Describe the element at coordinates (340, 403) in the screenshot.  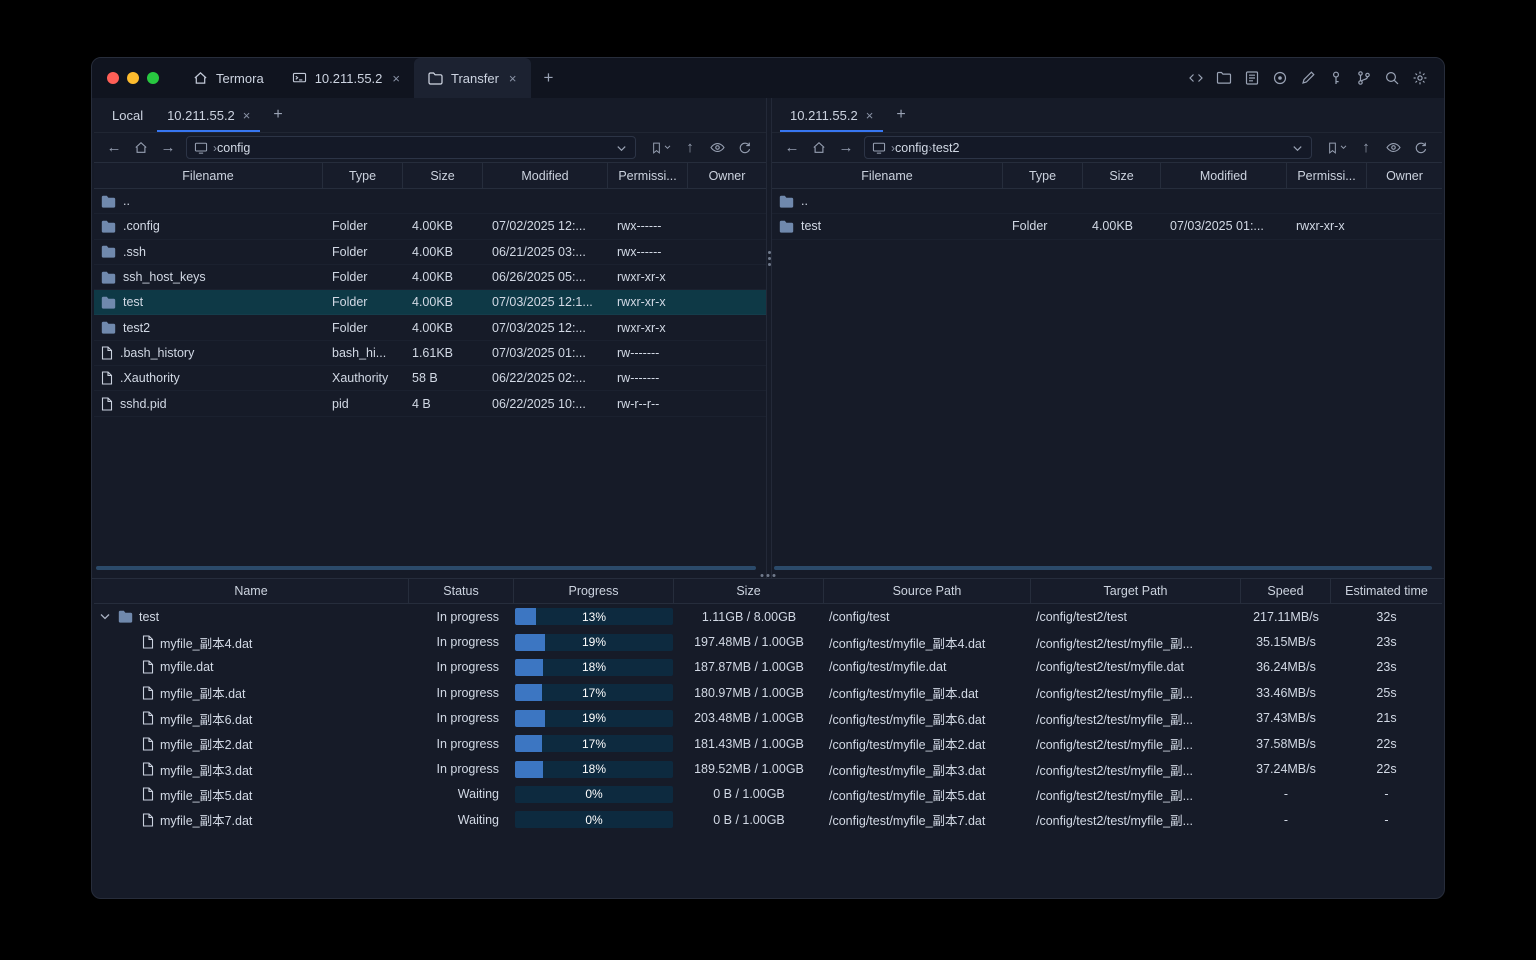
I see `file-type: pid` at that location.